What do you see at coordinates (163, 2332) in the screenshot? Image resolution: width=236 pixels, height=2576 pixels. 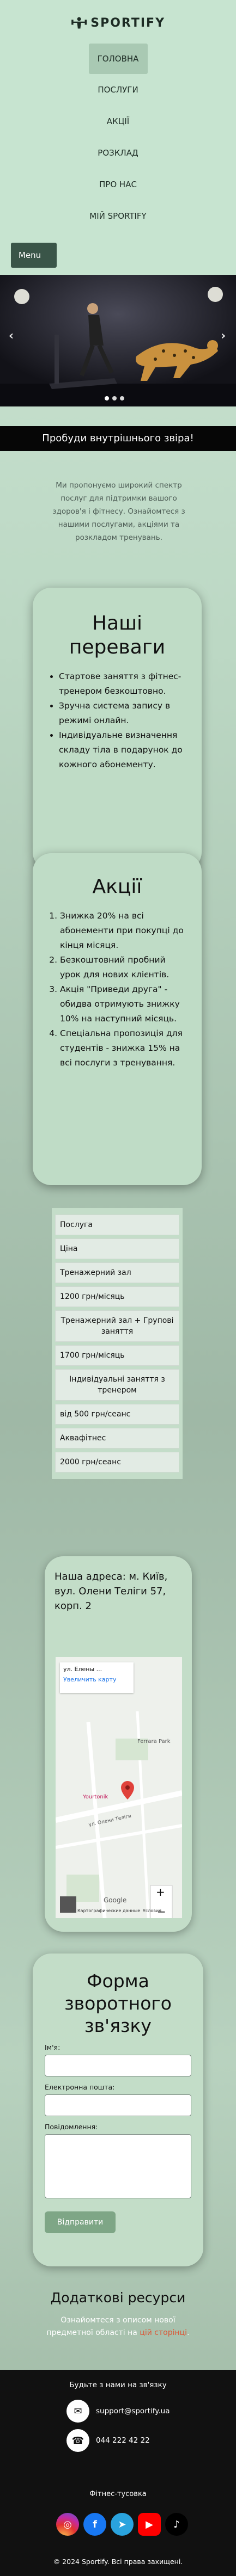 I see `resources-link: цій сторінці` at bounding box center [163, 2332].